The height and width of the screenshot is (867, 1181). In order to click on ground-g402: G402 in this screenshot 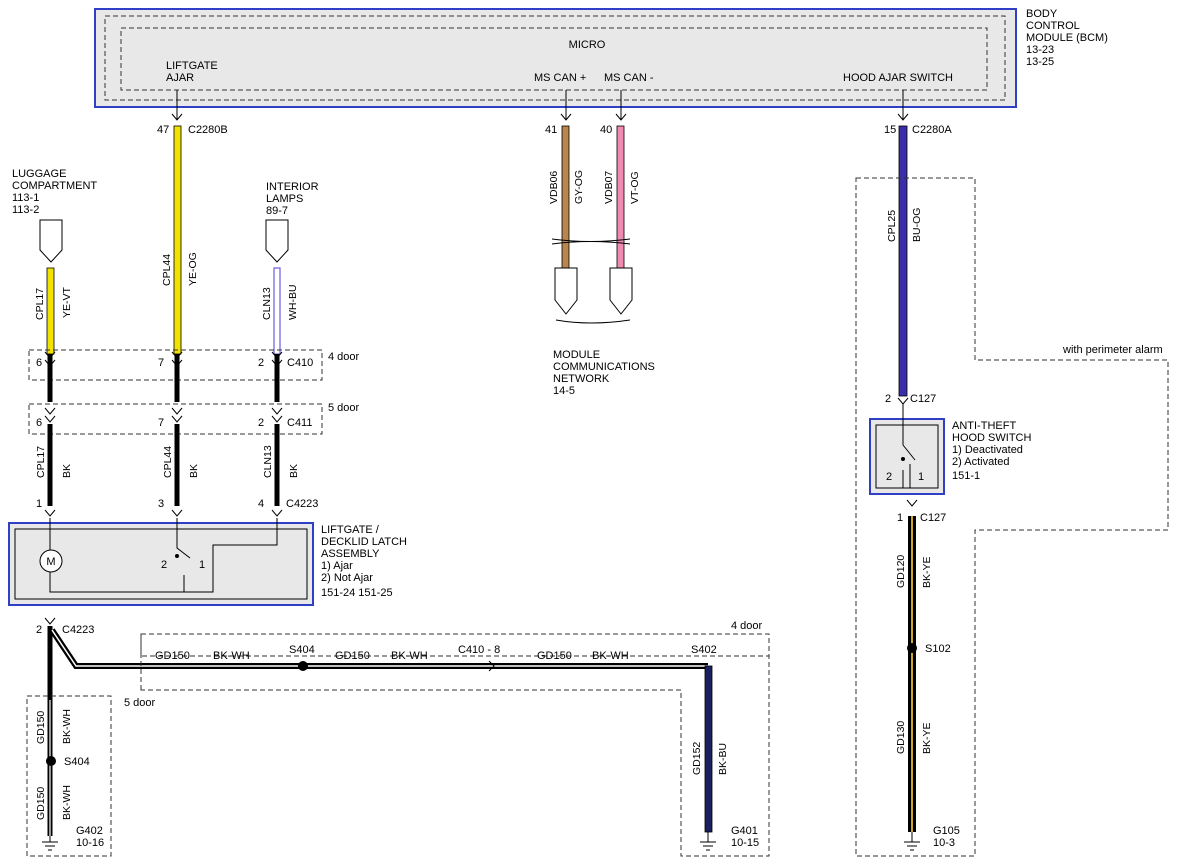, I will do `click(89, 831)`.